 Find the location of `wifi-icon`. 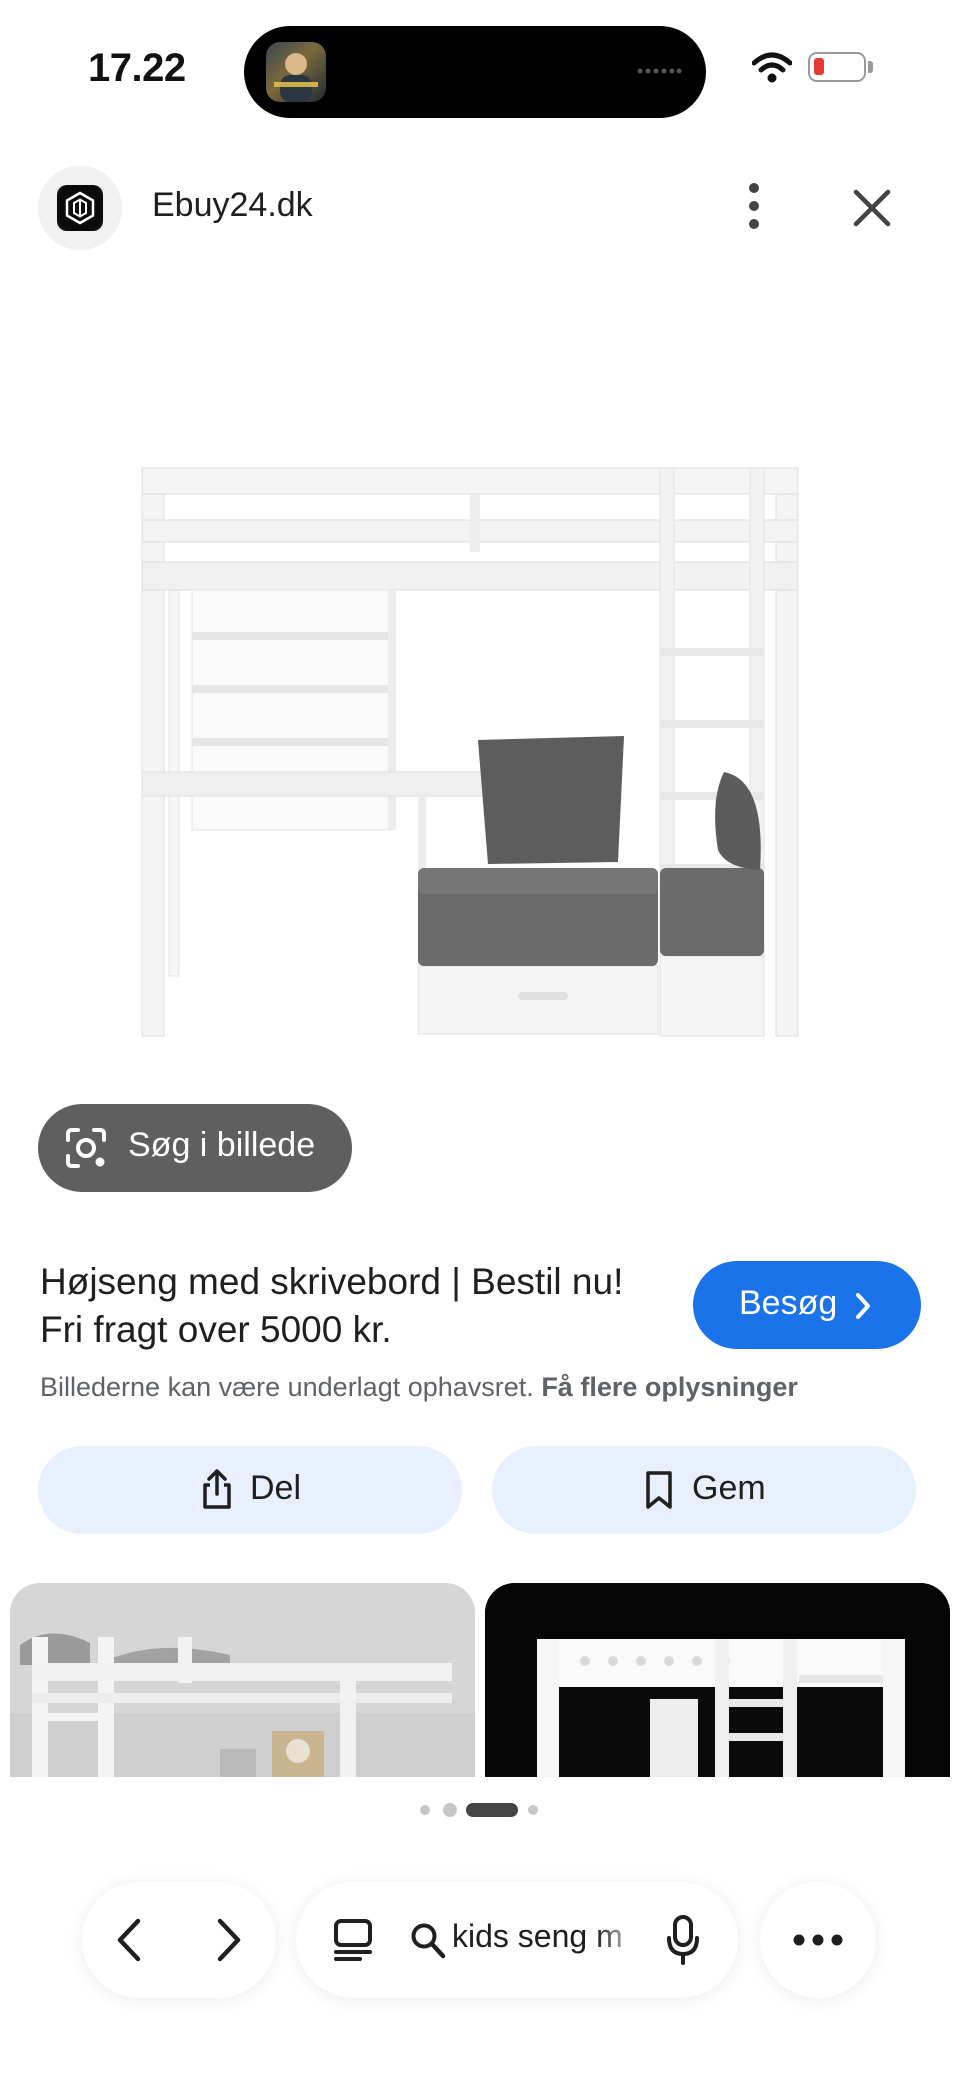

wifi-icon is located at coordinates (772, 67).